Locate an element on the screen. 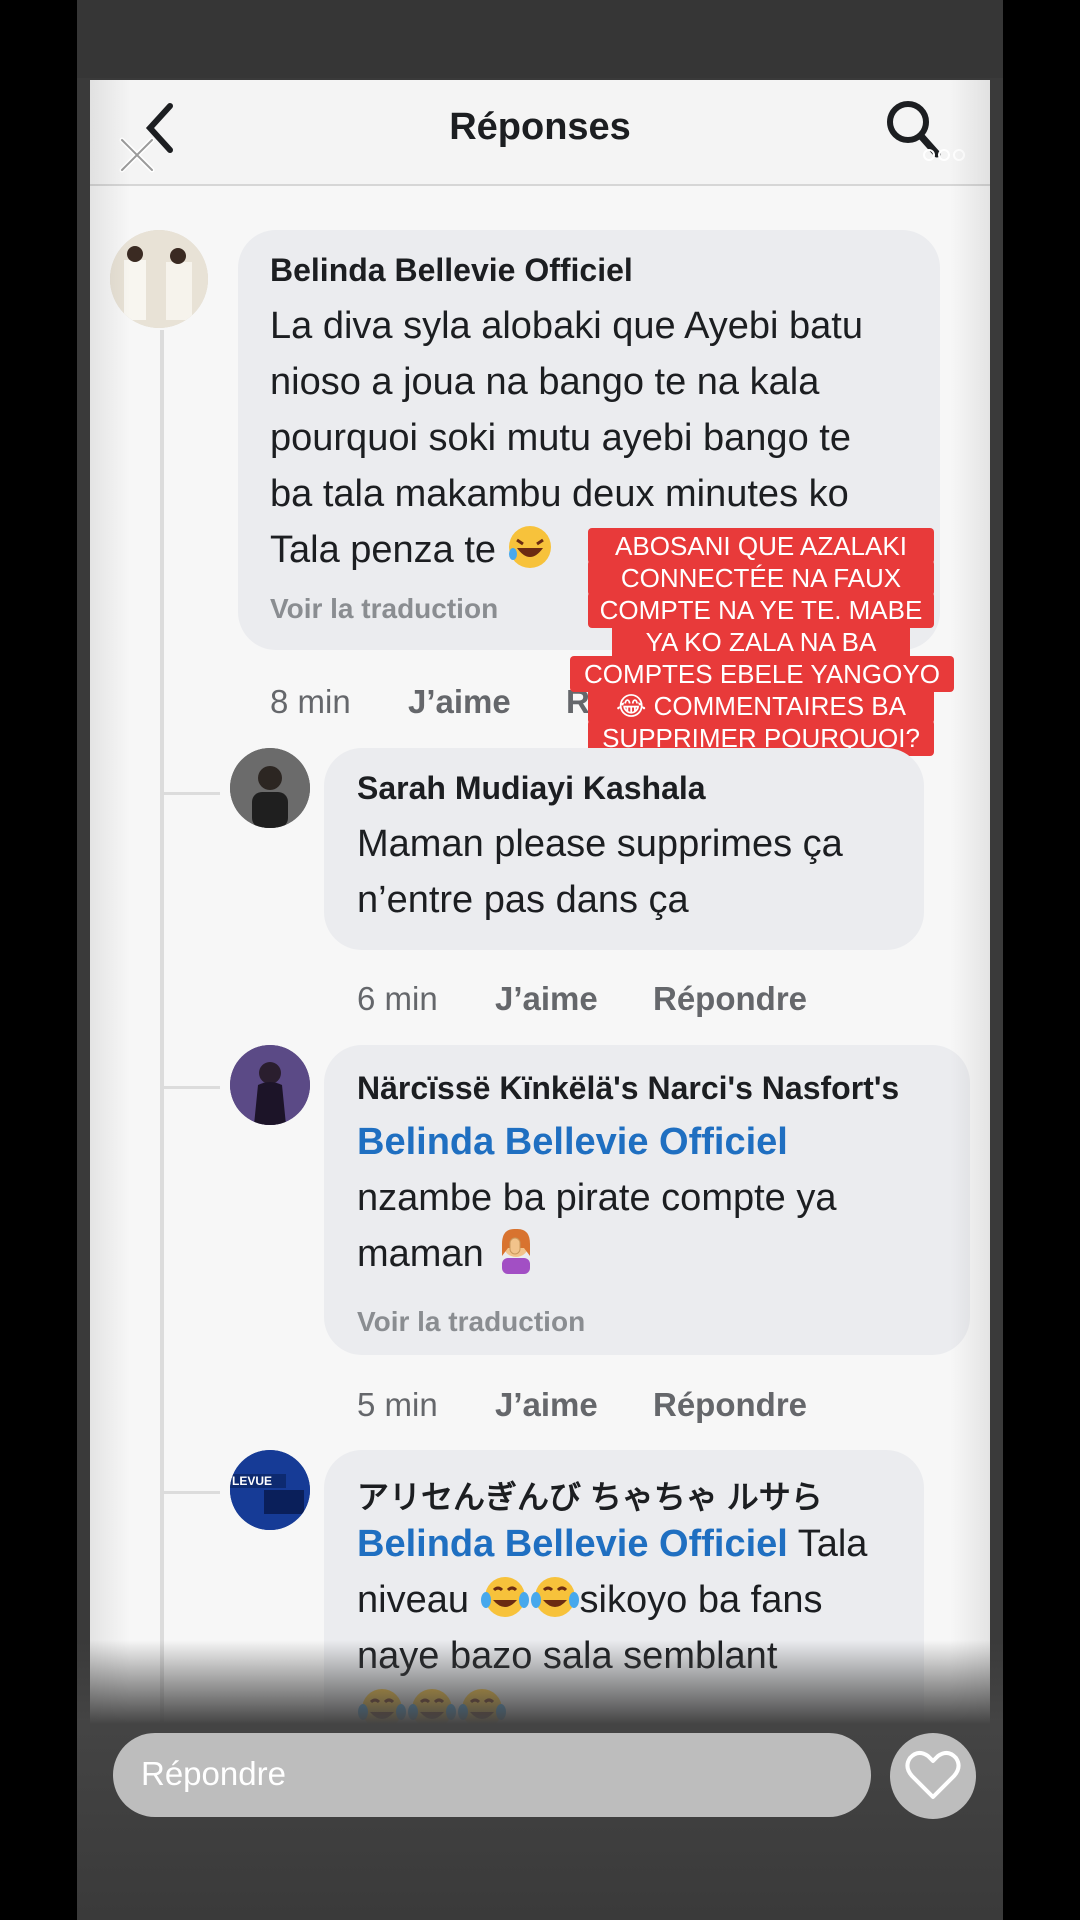  comment-time: 8 min is located at coordinates (310, 701).